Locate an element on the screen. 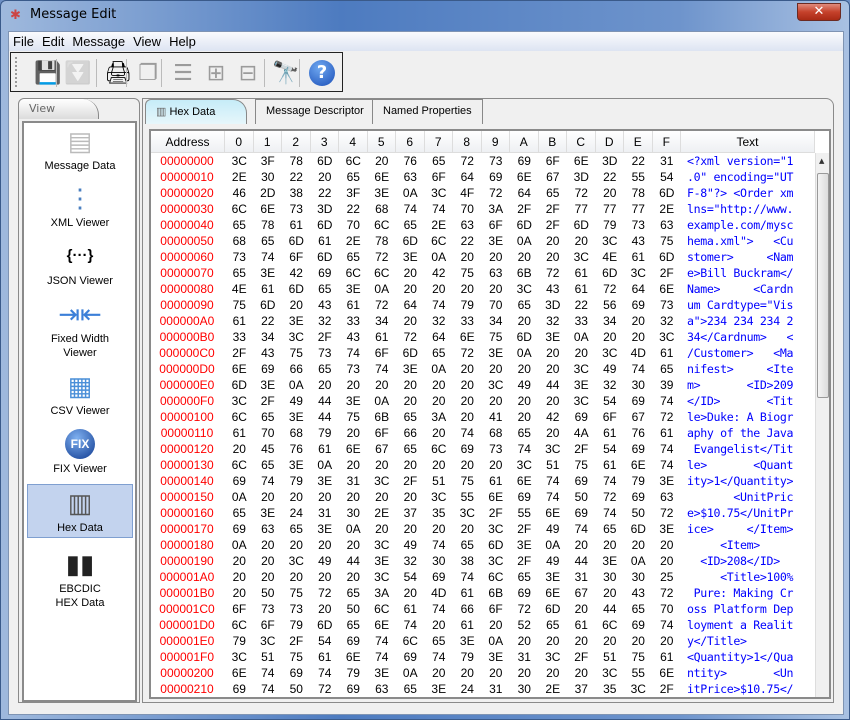 Image resolution: width=850 pixels, height=720 pixels. byte-cell: 6D is located at coordinates (410, 241).